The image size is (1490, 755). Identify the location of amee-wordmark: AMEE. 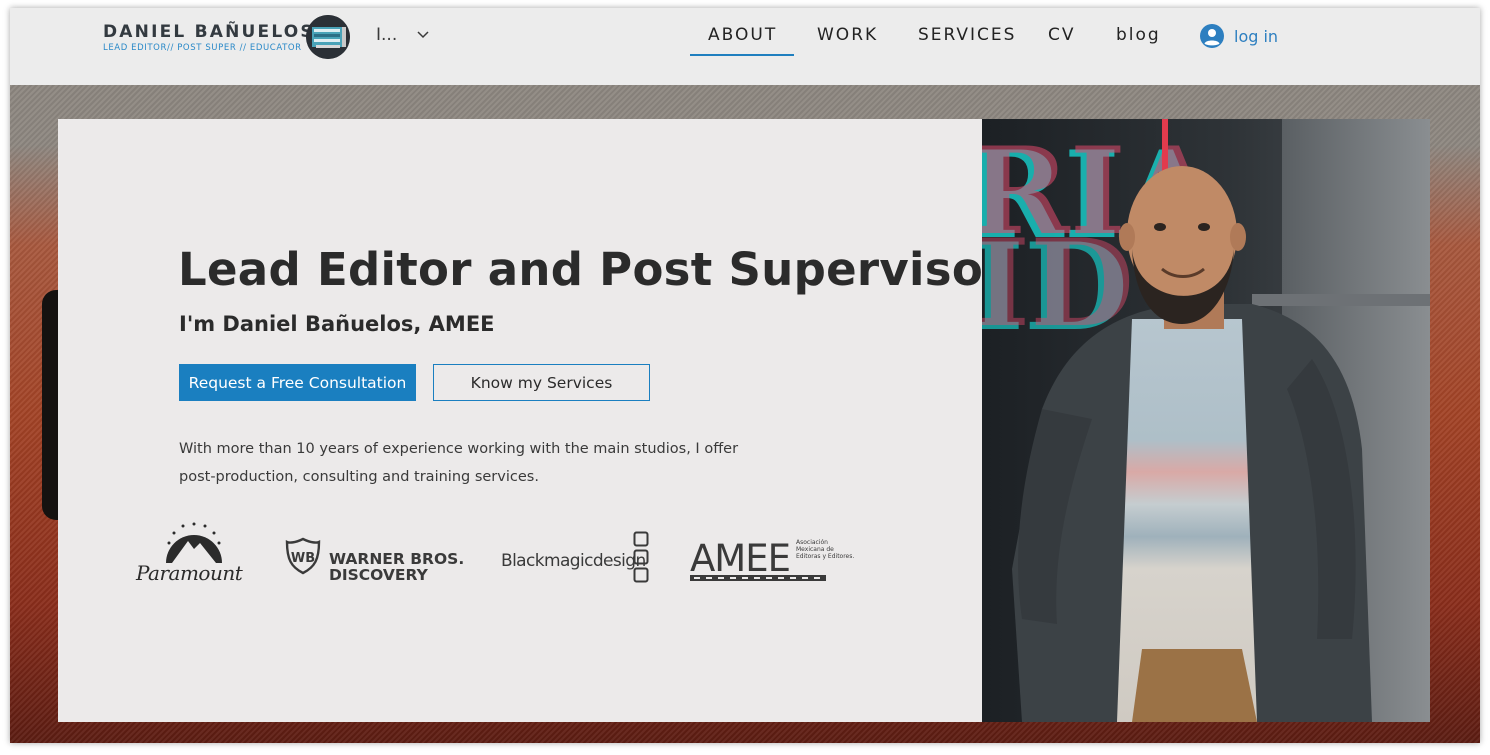
(740, 558).